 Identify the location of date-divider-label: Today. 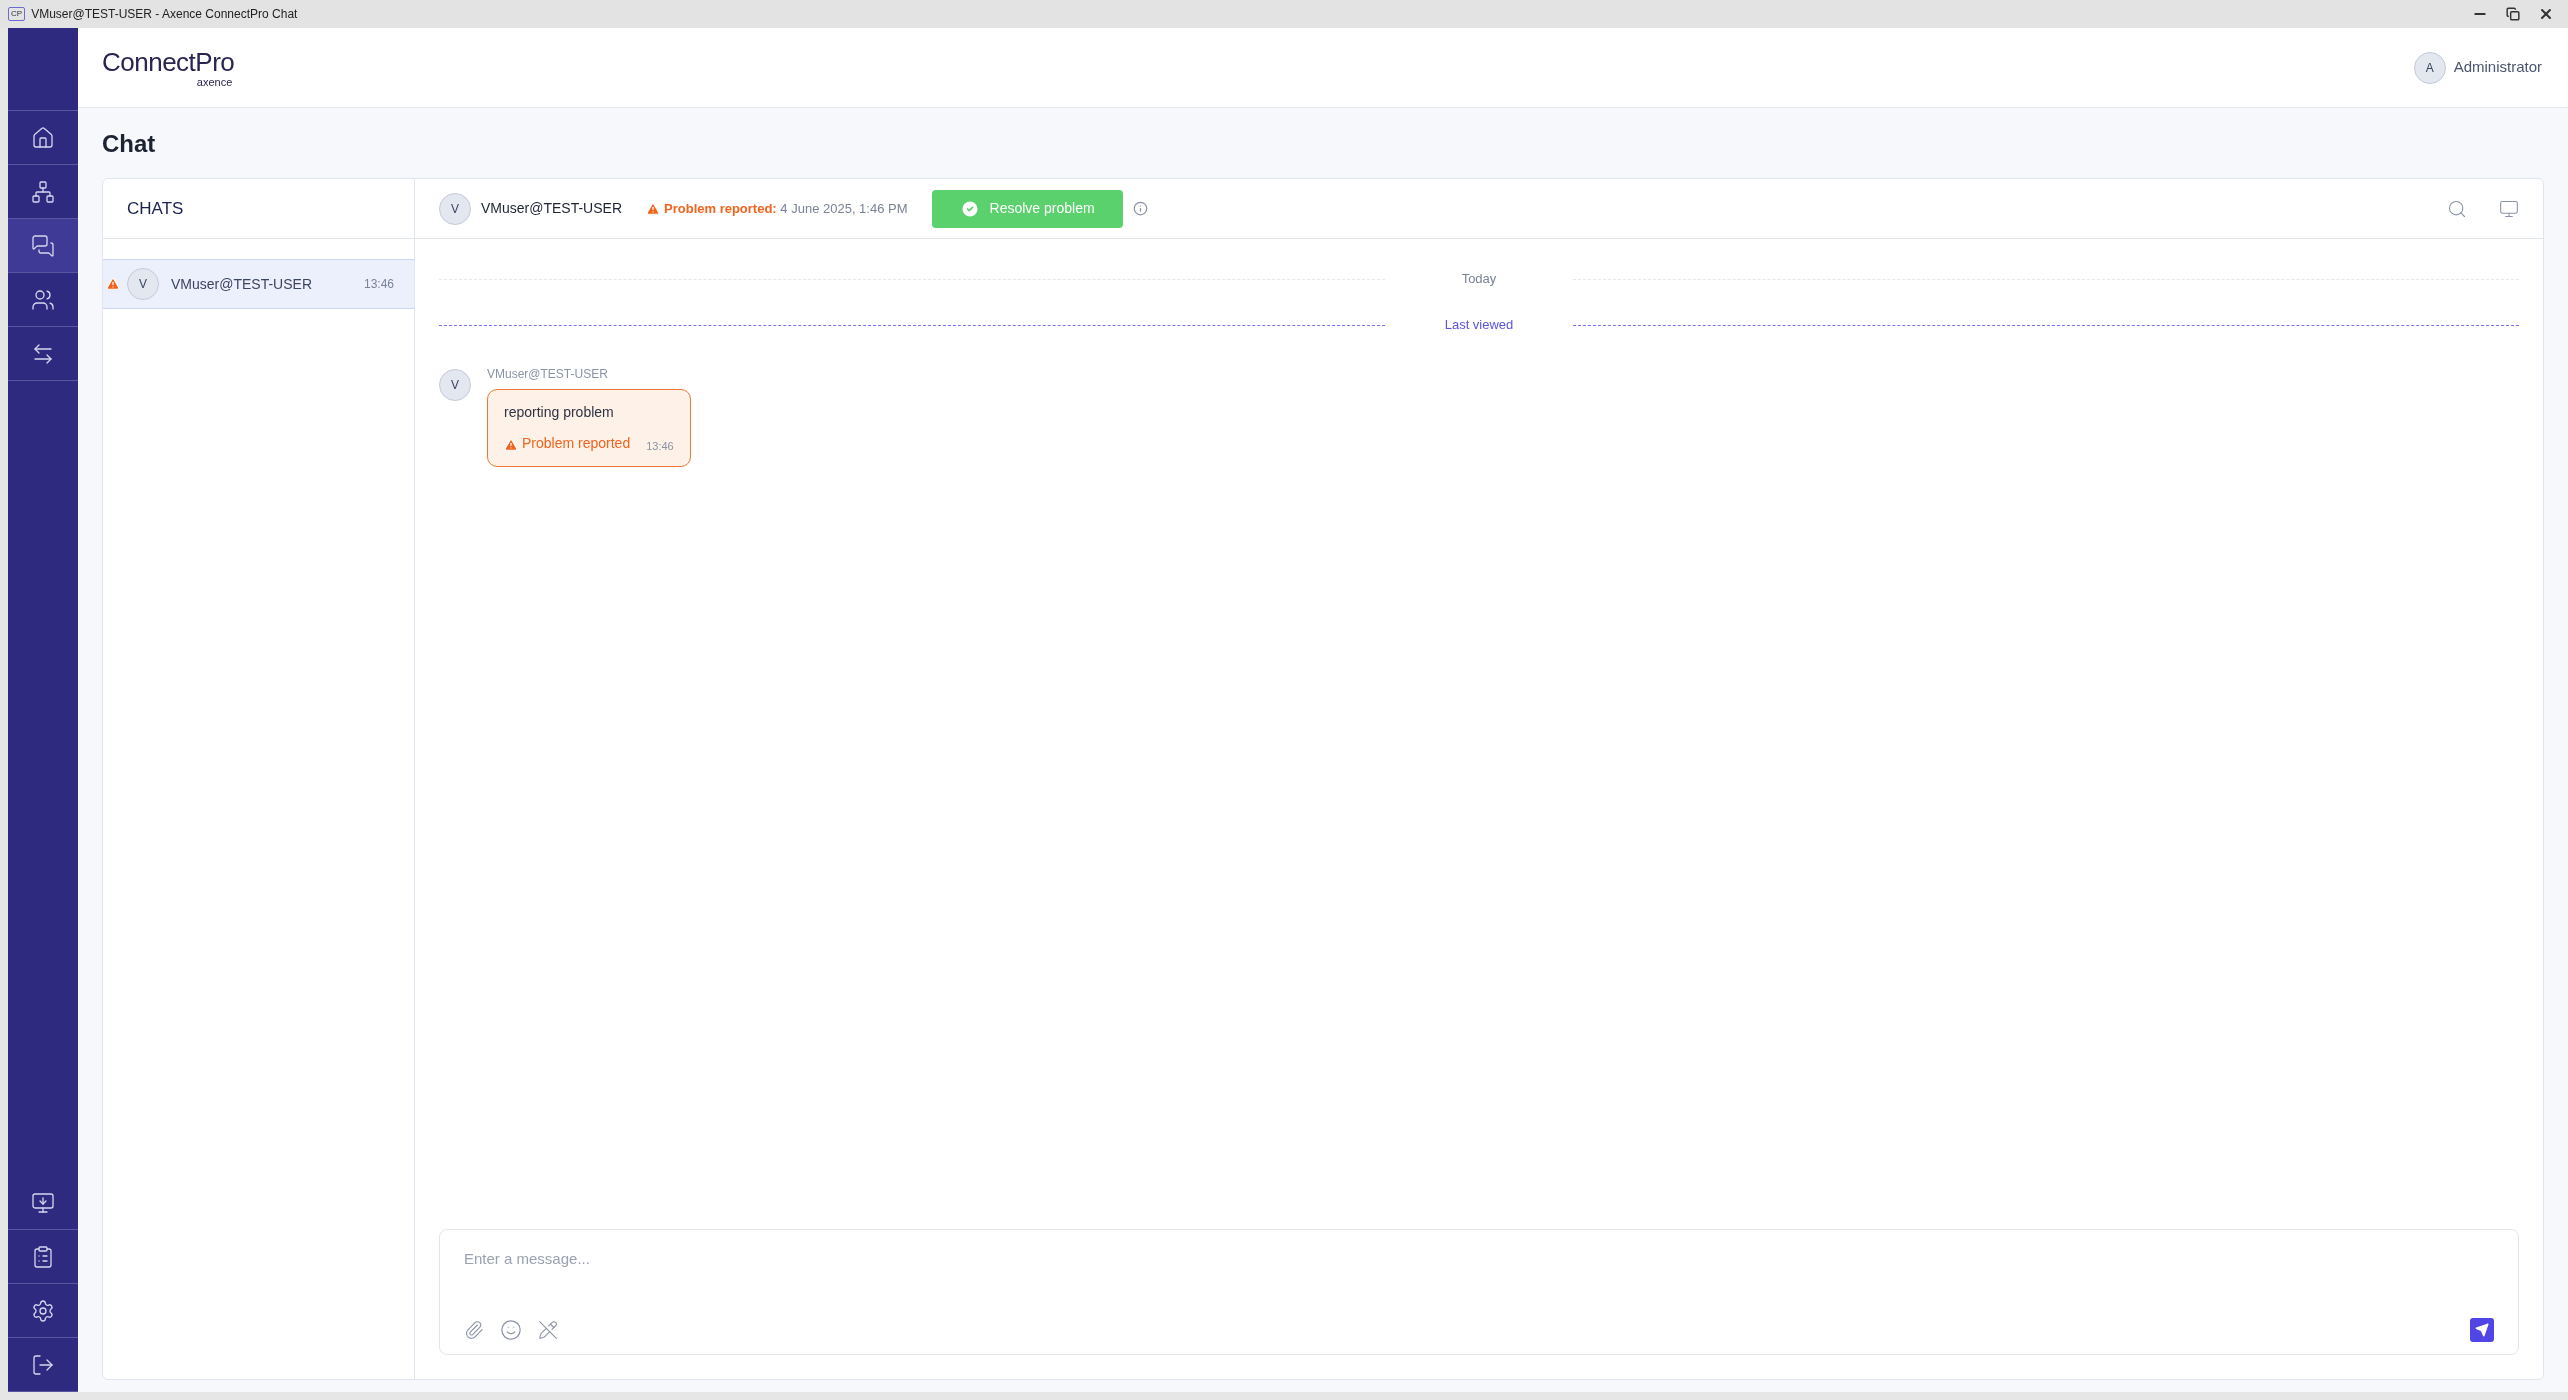
(1479, 279).